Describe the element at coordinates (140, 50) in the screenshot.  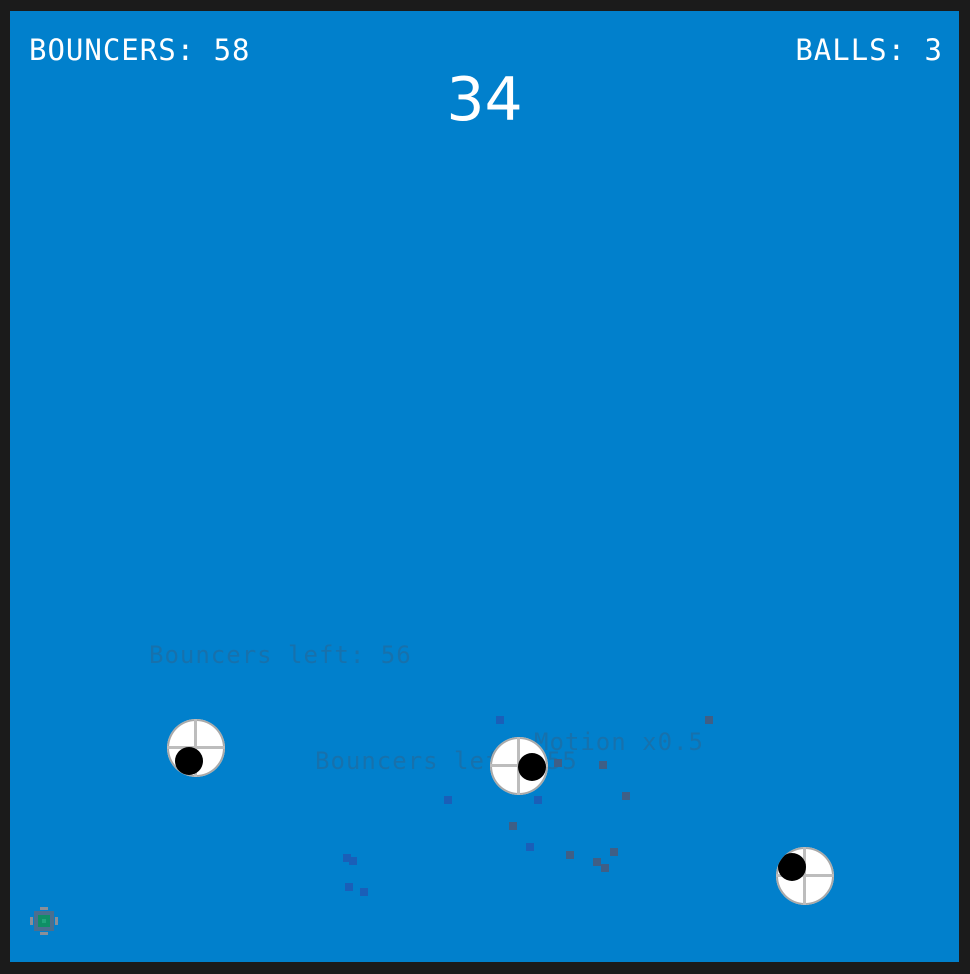
I see `bouncers-counter: BOUNCERS: 58` at that location.